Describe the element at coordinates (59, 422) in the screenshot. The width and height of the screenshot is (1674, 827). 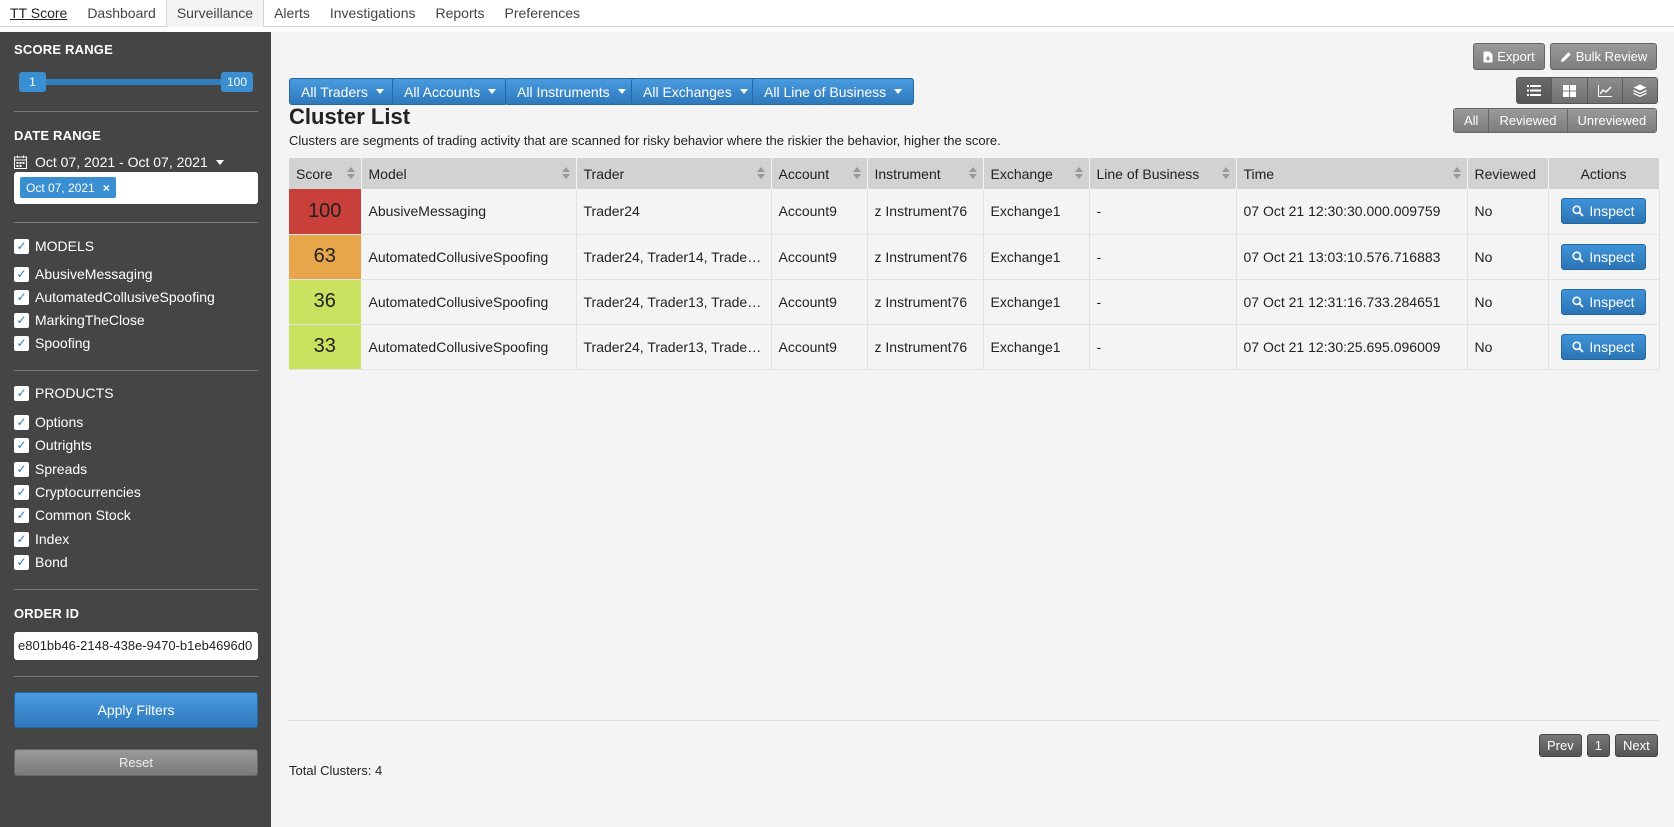
I see `product-label: Options` at that location.